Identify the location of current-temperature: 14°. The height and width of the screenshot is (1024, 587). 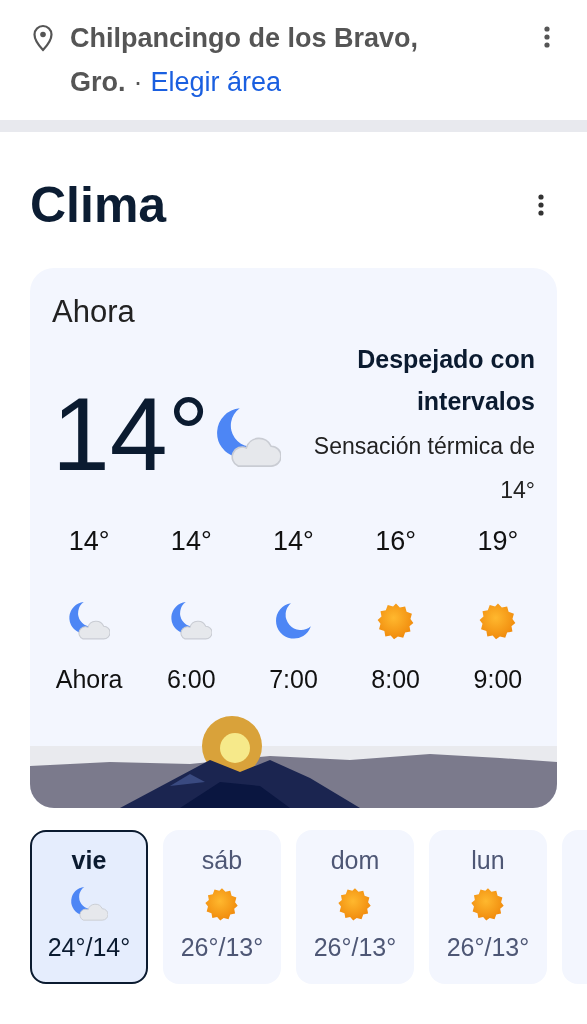
(131, 434).